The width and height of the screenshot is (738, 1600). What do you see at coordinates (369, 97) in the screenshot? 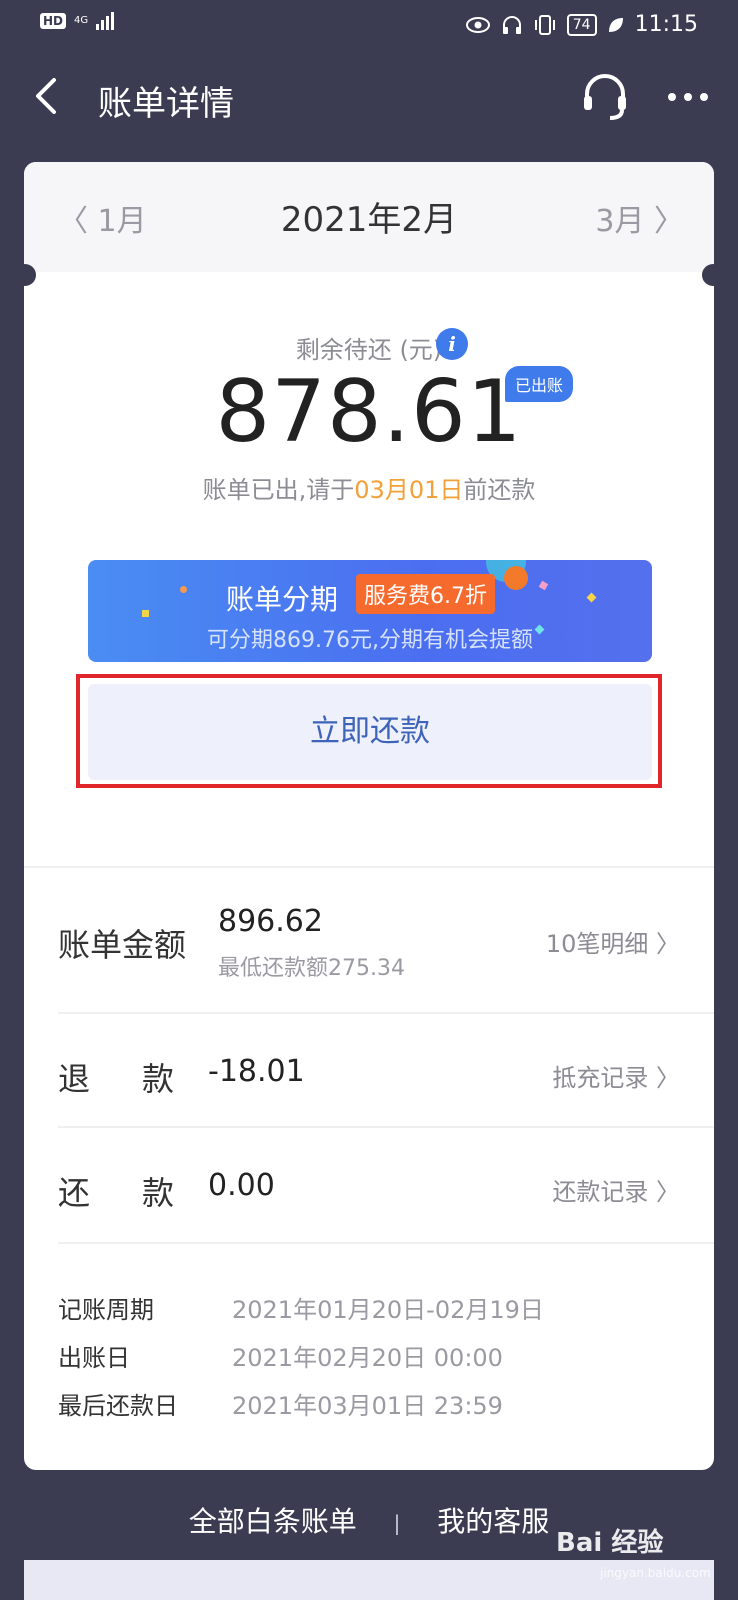
I see `nav-bar: 账单详情` at bounding box center [369, 97].